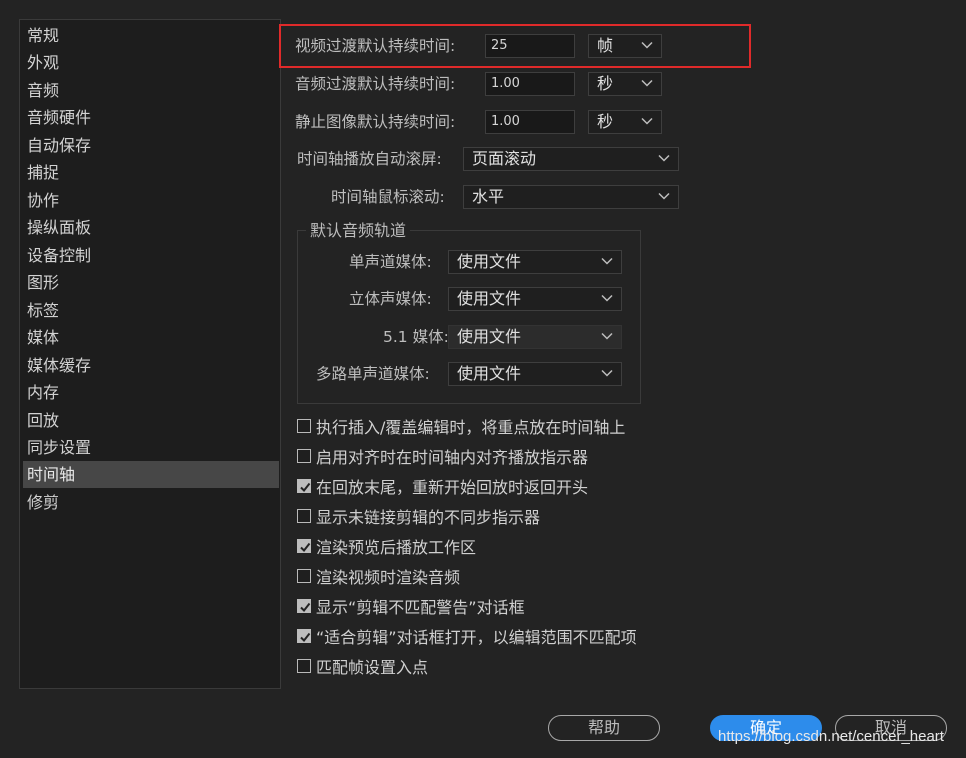 The width and height of the screenshot is (966, 758). I want to click on sidebar-item-capture: 捕捉, so click(151, 172).